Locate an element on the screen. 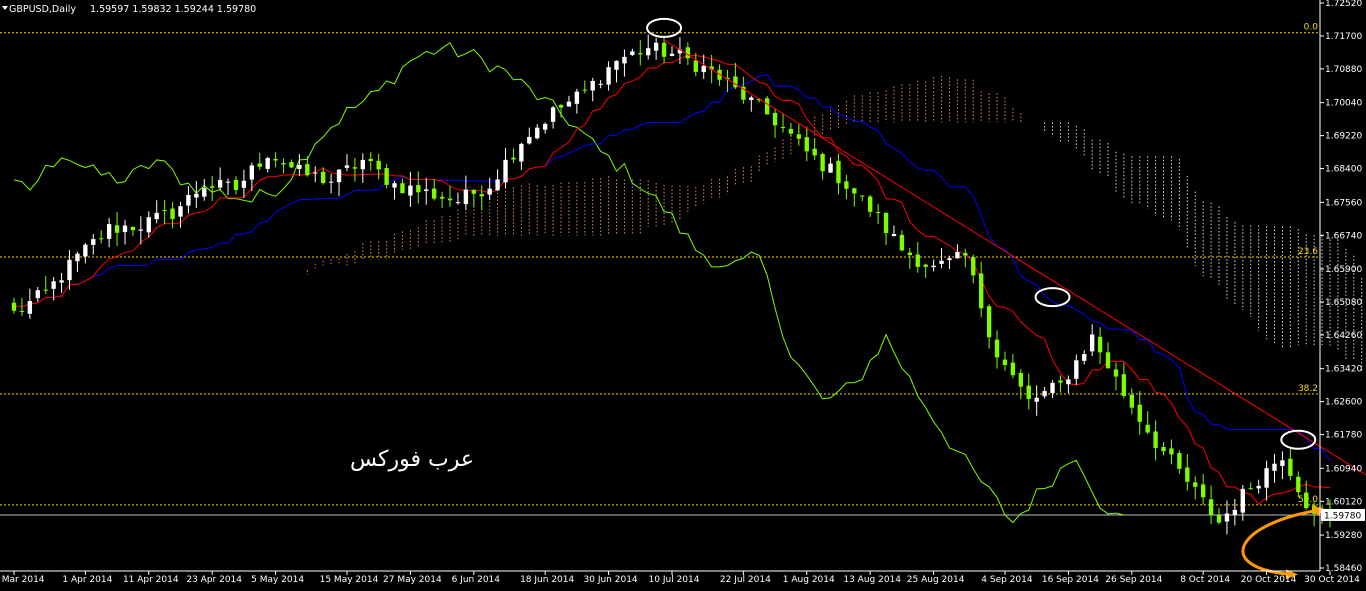  time-tick-label: 16 Sep 2014 is located at coordinates (1070, 580).